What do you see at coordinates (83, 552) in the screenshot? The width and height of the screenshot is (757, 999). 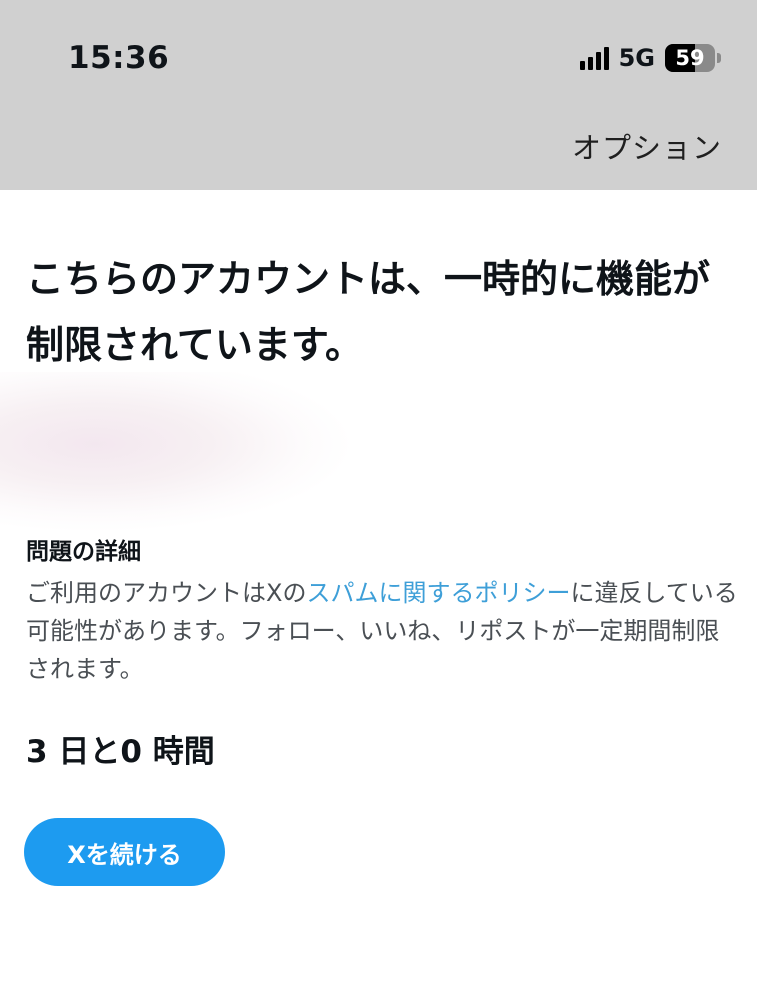 I see `section-title: 問題の詳細` at bounding box center [83, 552].